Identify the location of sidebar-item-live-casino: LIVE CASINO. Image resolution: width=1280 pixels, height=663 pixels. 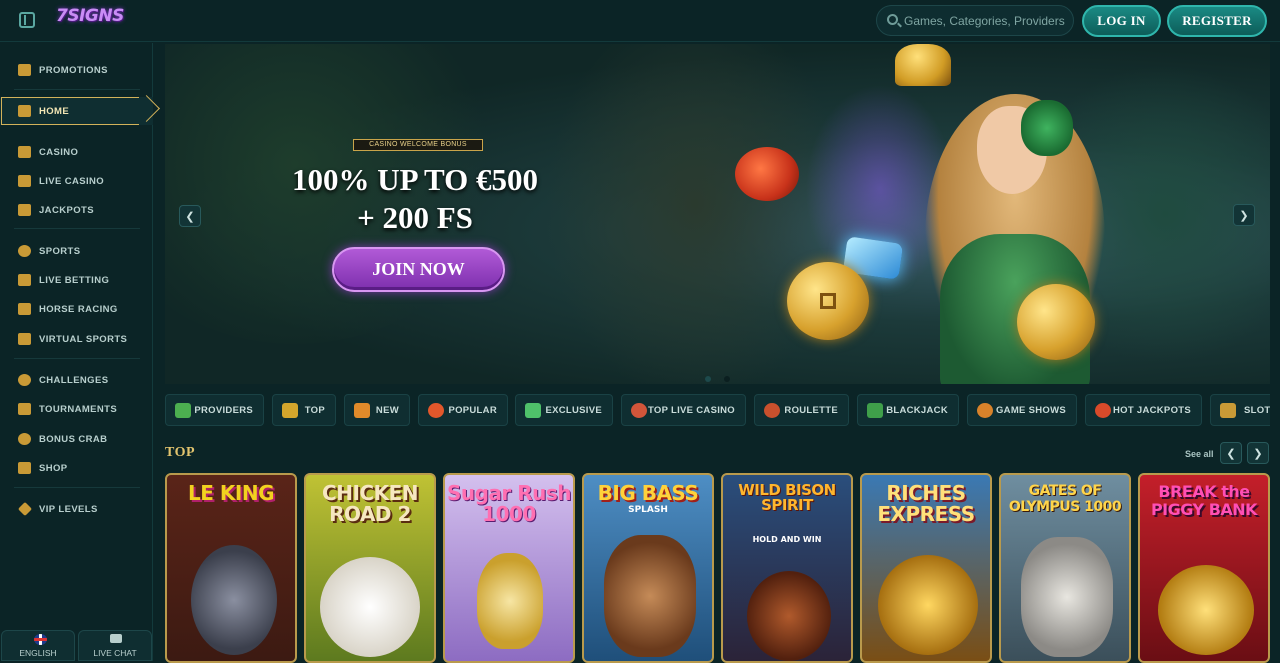
(76, 181).